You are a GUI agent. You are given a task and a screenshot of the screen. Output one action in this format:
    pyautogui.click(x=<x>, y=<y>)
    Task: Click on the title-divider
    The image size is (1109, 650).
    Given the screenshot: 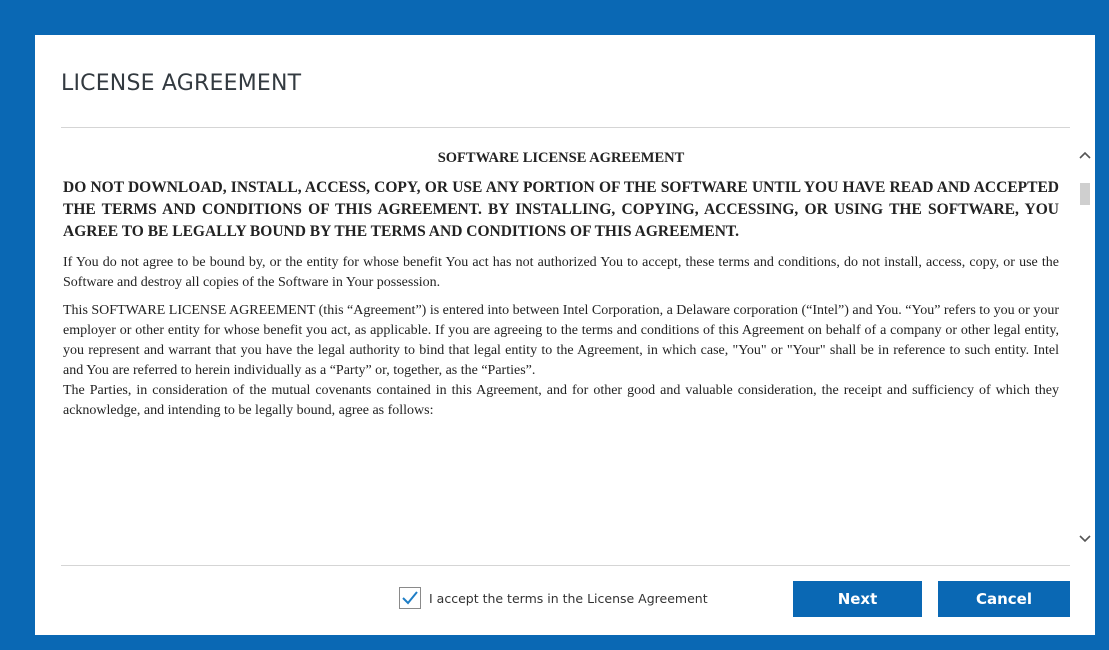 What is the action you would take?
    pyautogui.click(x=565, y=127)
    